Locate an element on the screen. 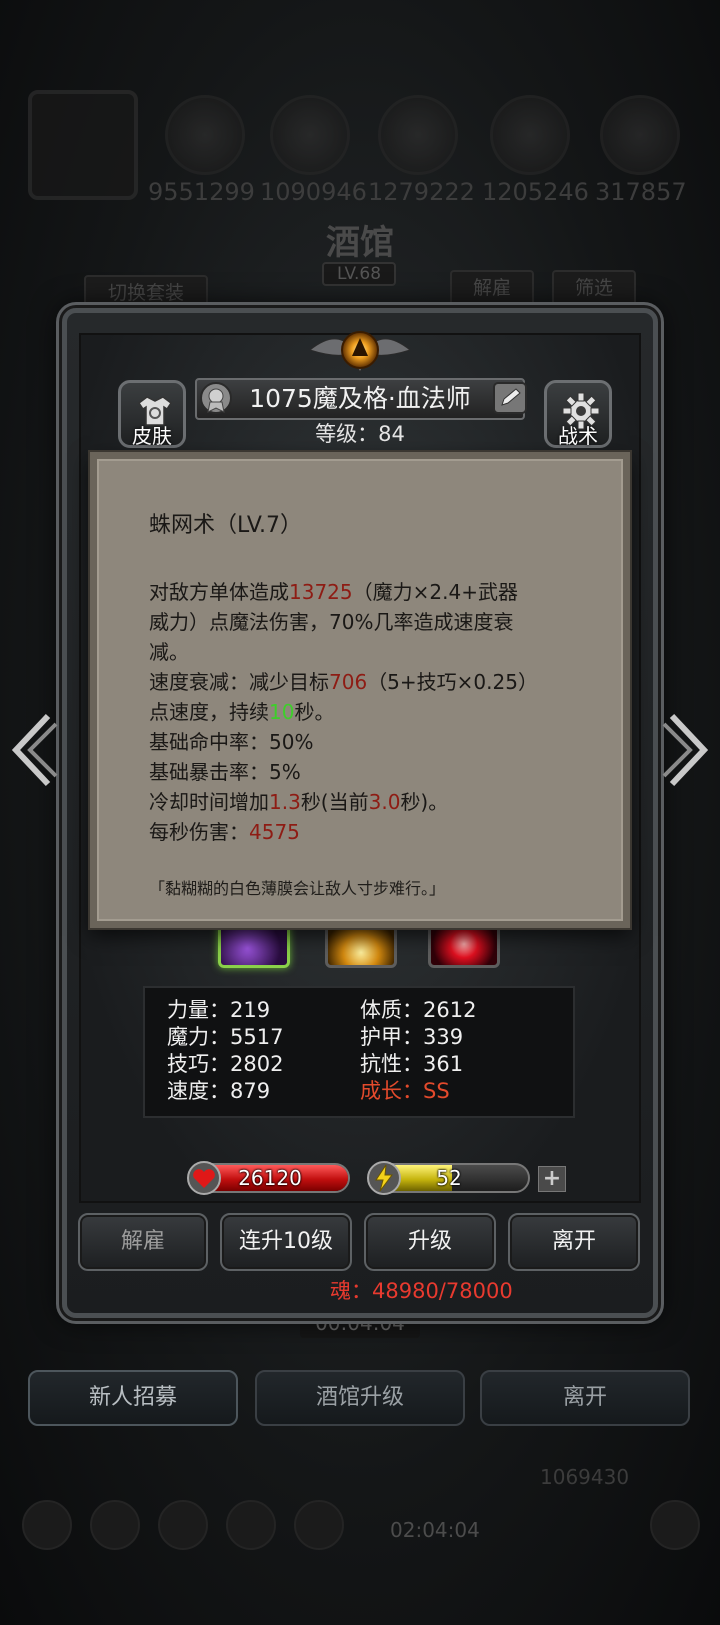 This screenshot has height=1625, width=720. gold-amount: 1069430 is located at coordinates (585, 1477).